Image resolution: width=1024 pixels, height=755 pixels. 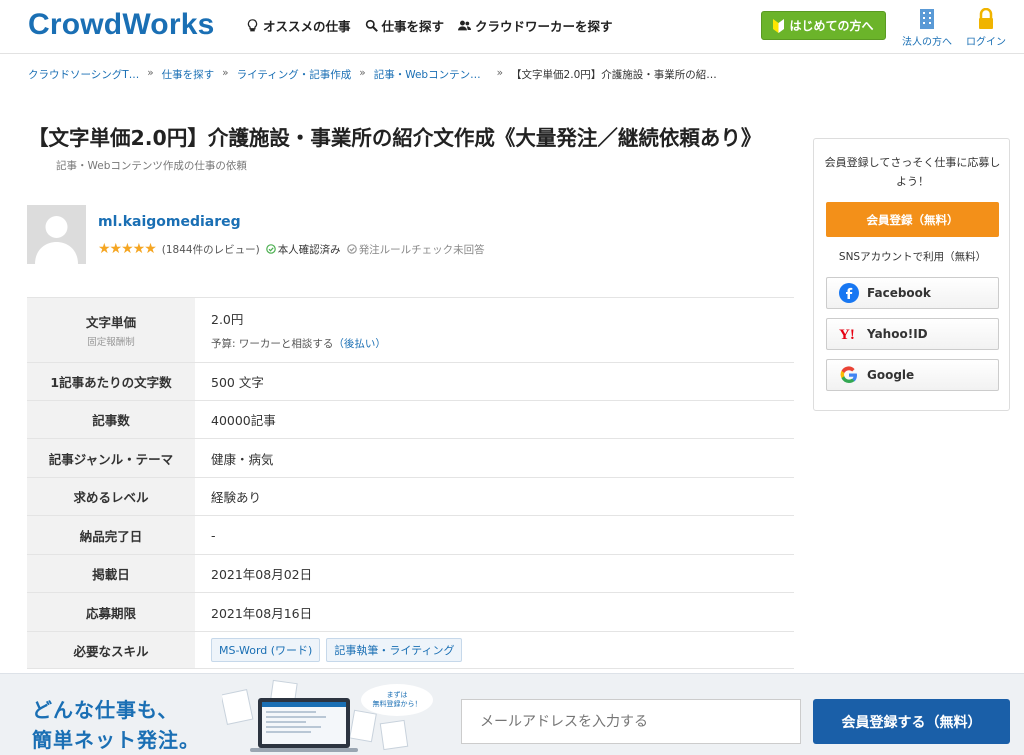 What do you see at coordinates (986, 42) in the screenshot?
I see `login-label: ログイン` at bounding box center [986, 42].